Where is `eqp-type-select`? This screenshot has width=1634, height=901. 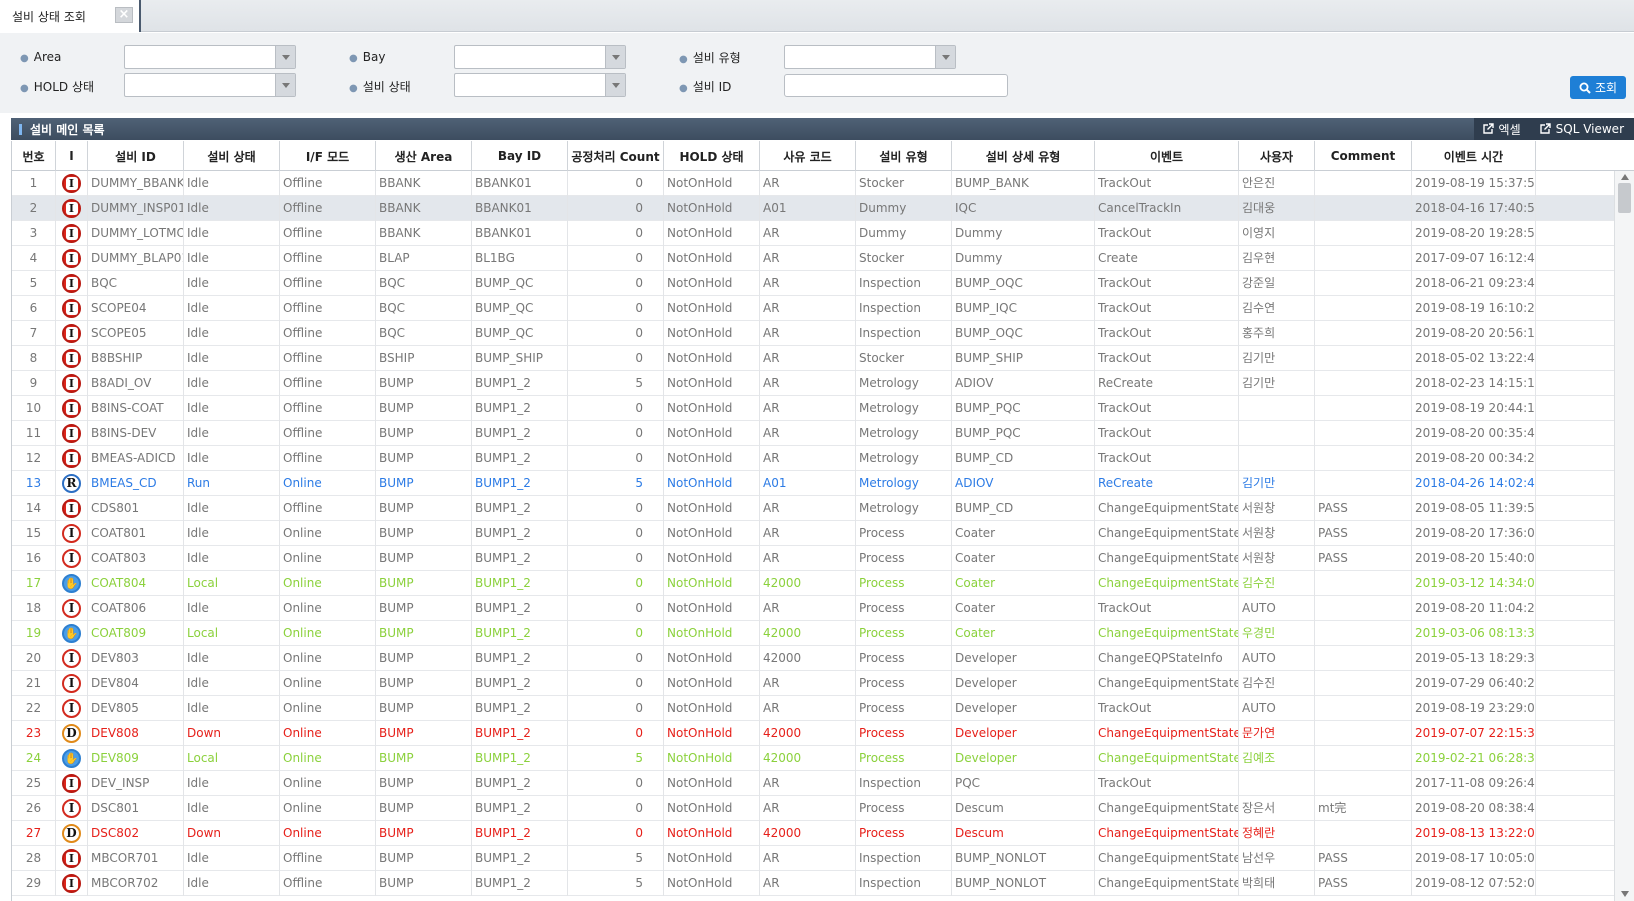
eqp-type-select is located at coordinates (870, 57).